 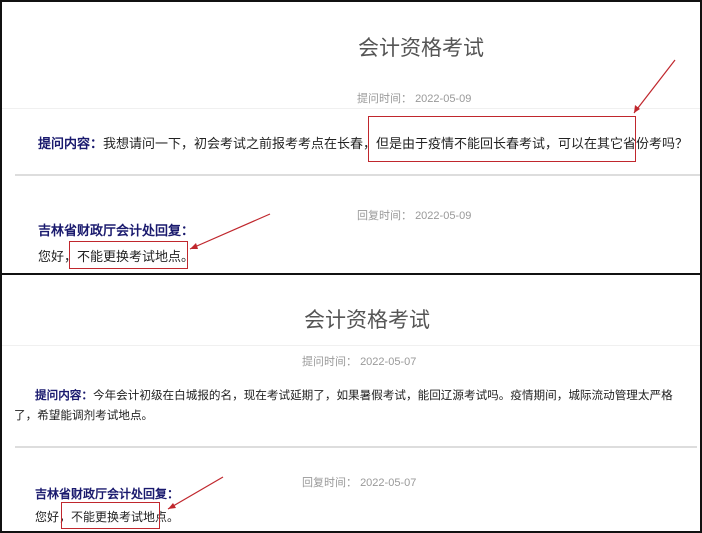 I want to click on ask-time: 提问时间： 2022-05-09, so click(x=414, y=99).